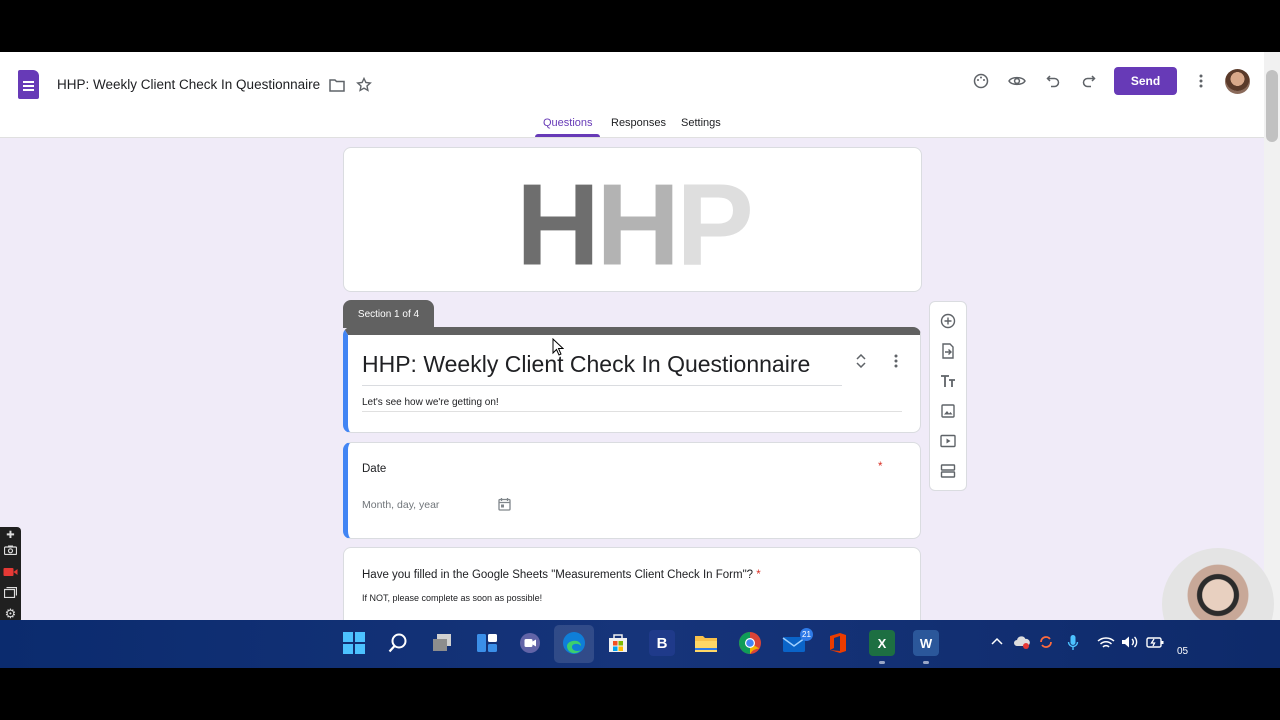  Describe the element at coordinates (1272, 106) in the screenshot. I see `scrollbar-thumb` at that location.